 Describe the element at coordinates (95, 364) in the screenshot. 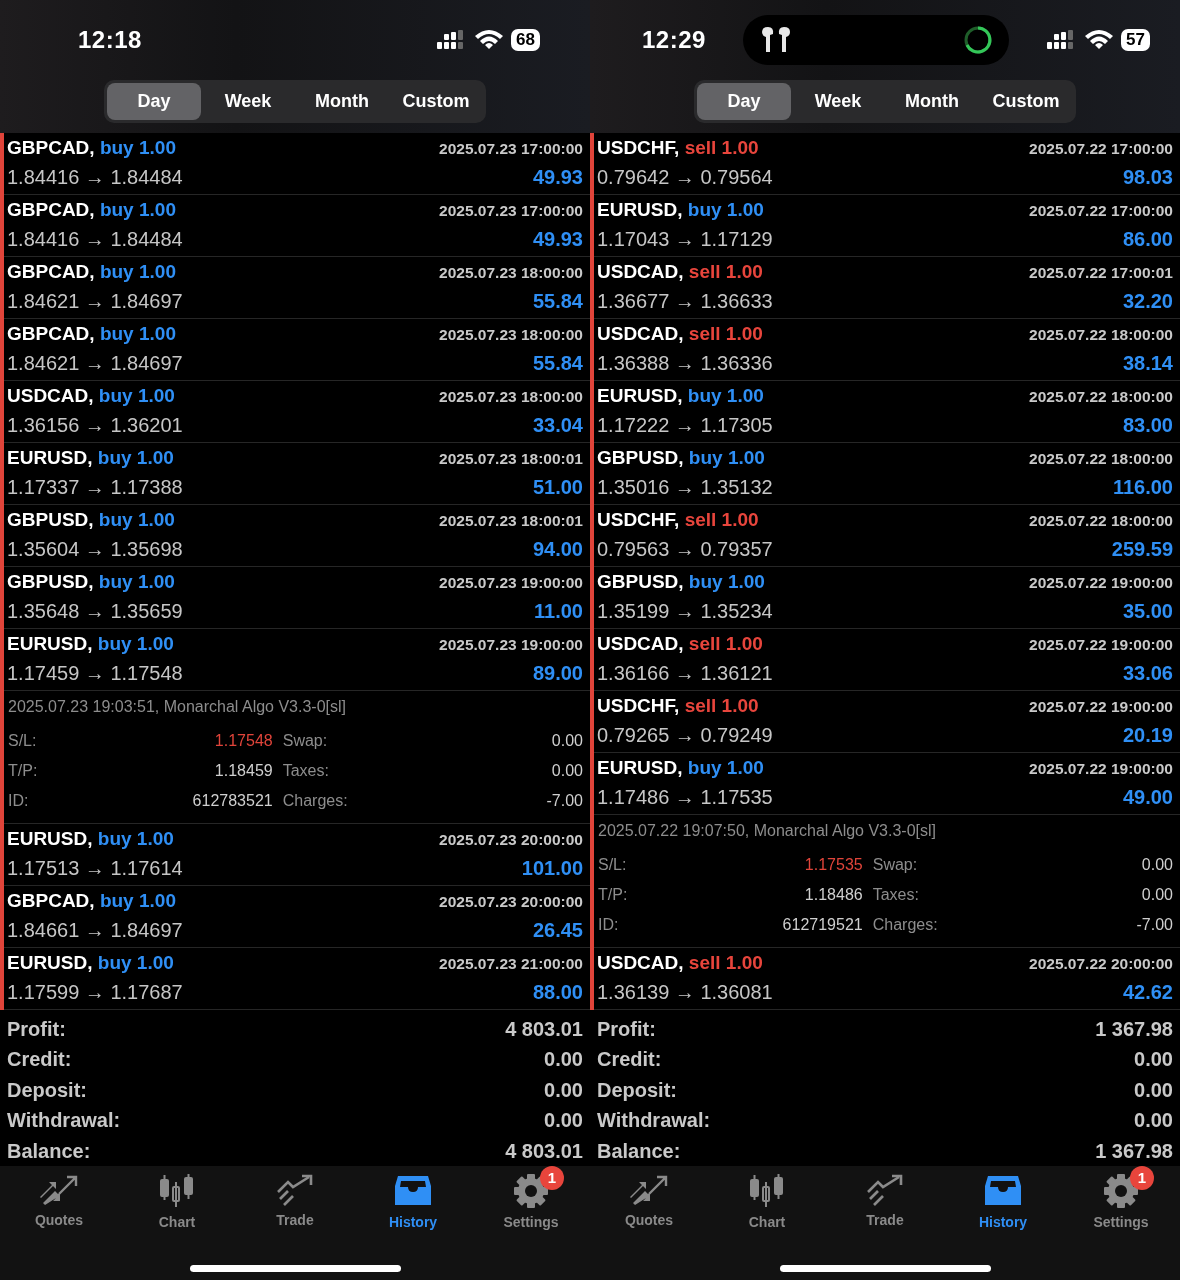

I see `trade-prices: 1.84621 → 1.84697` at that location.